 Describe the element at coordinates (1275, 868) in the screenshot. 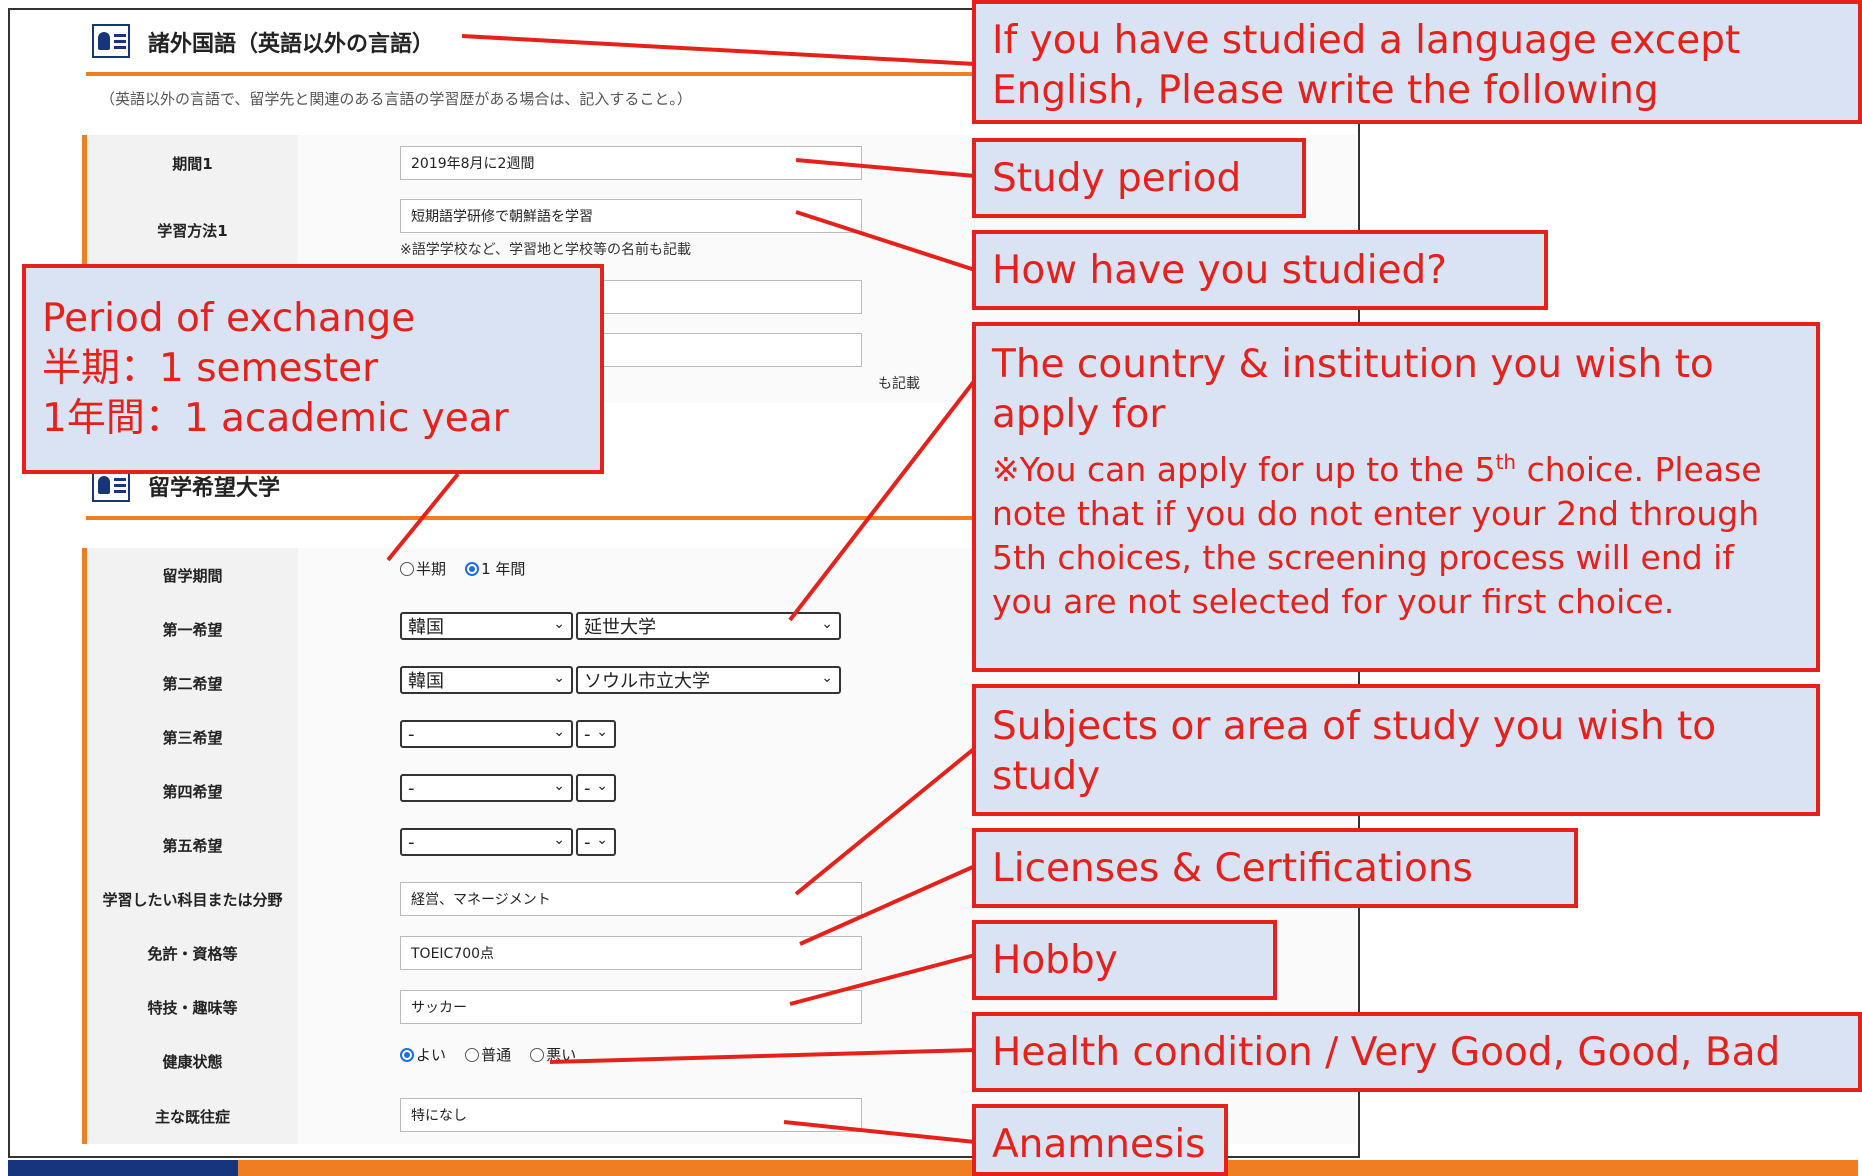

I see `callout-licenses: Licenses & Certifications` at that location.